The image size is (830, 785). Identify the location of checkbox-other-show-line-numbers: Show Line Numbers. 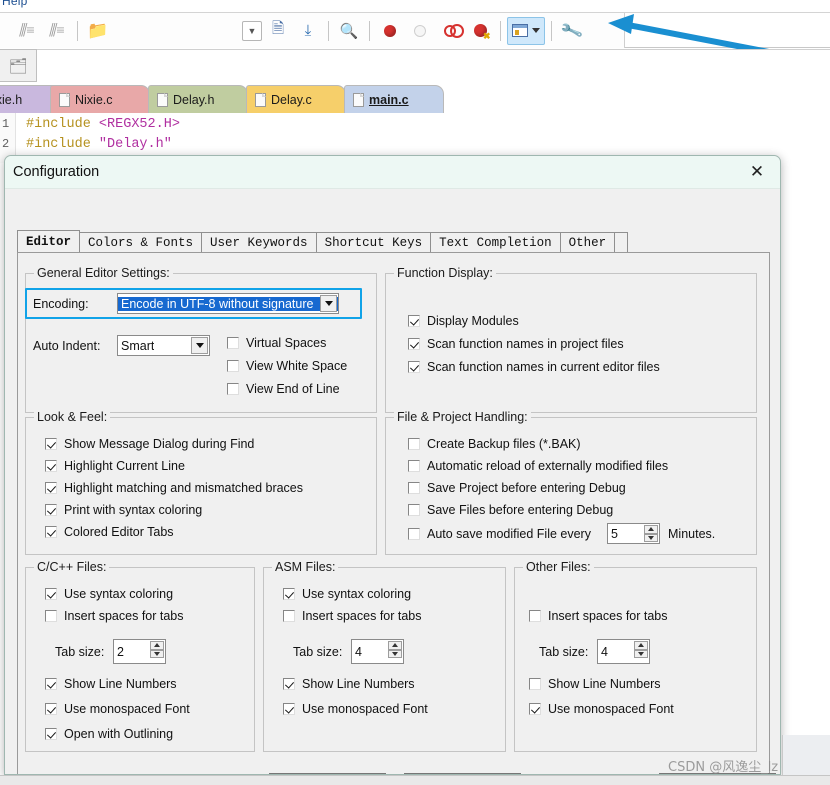
(595, 684).